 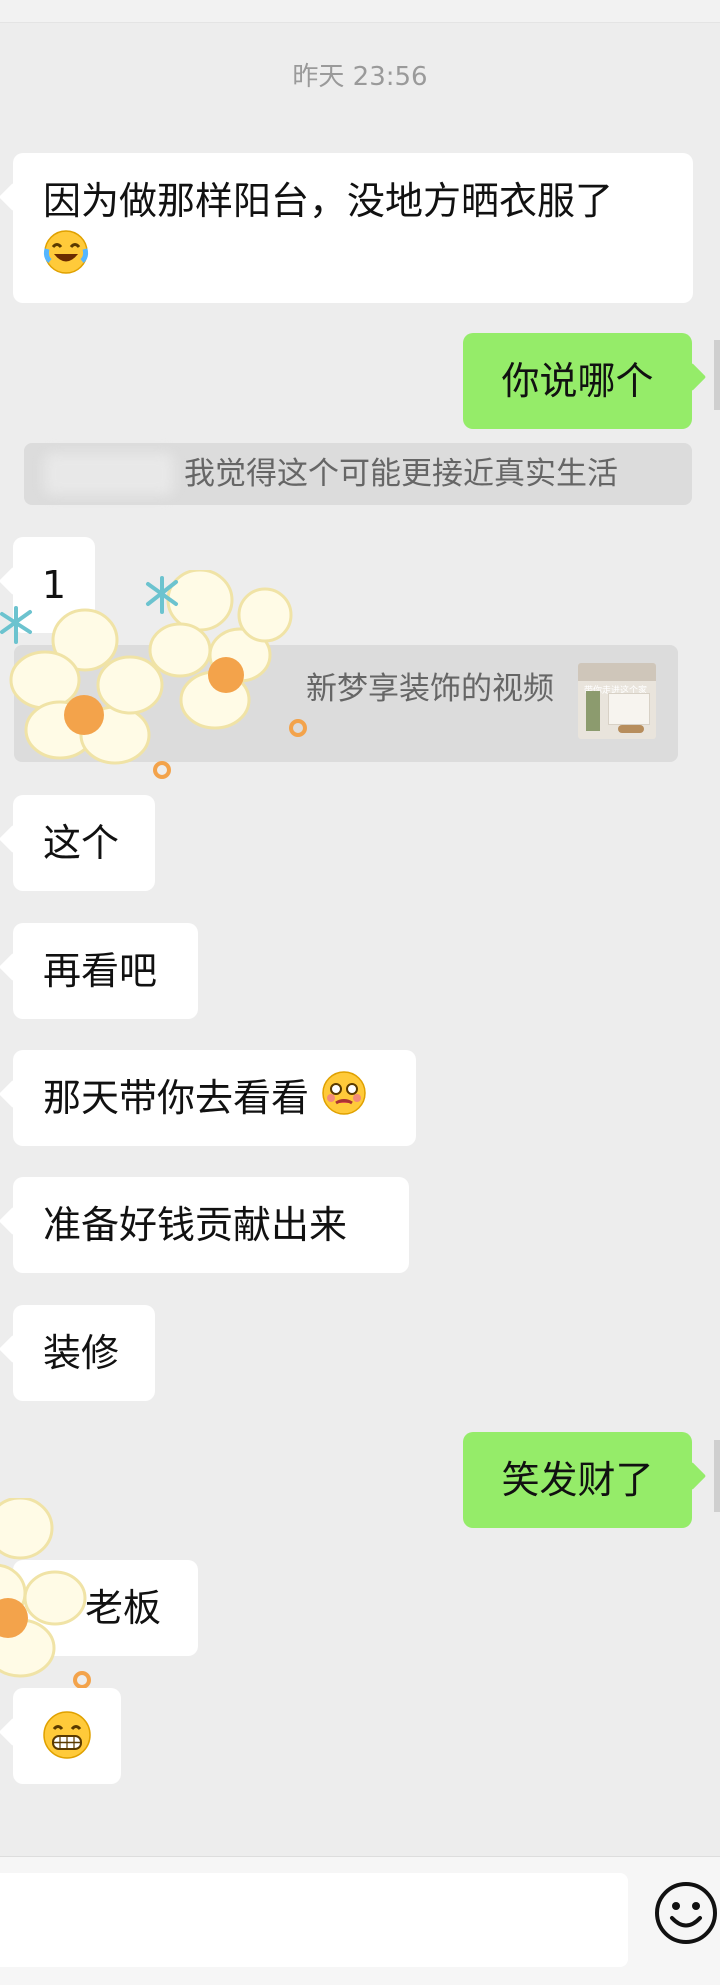 What do you see at coordinates (617, 679) in the screenshot?
I see `thumbnail-caption-bar: 带你走进这个家` at bounding box center [617, 679].